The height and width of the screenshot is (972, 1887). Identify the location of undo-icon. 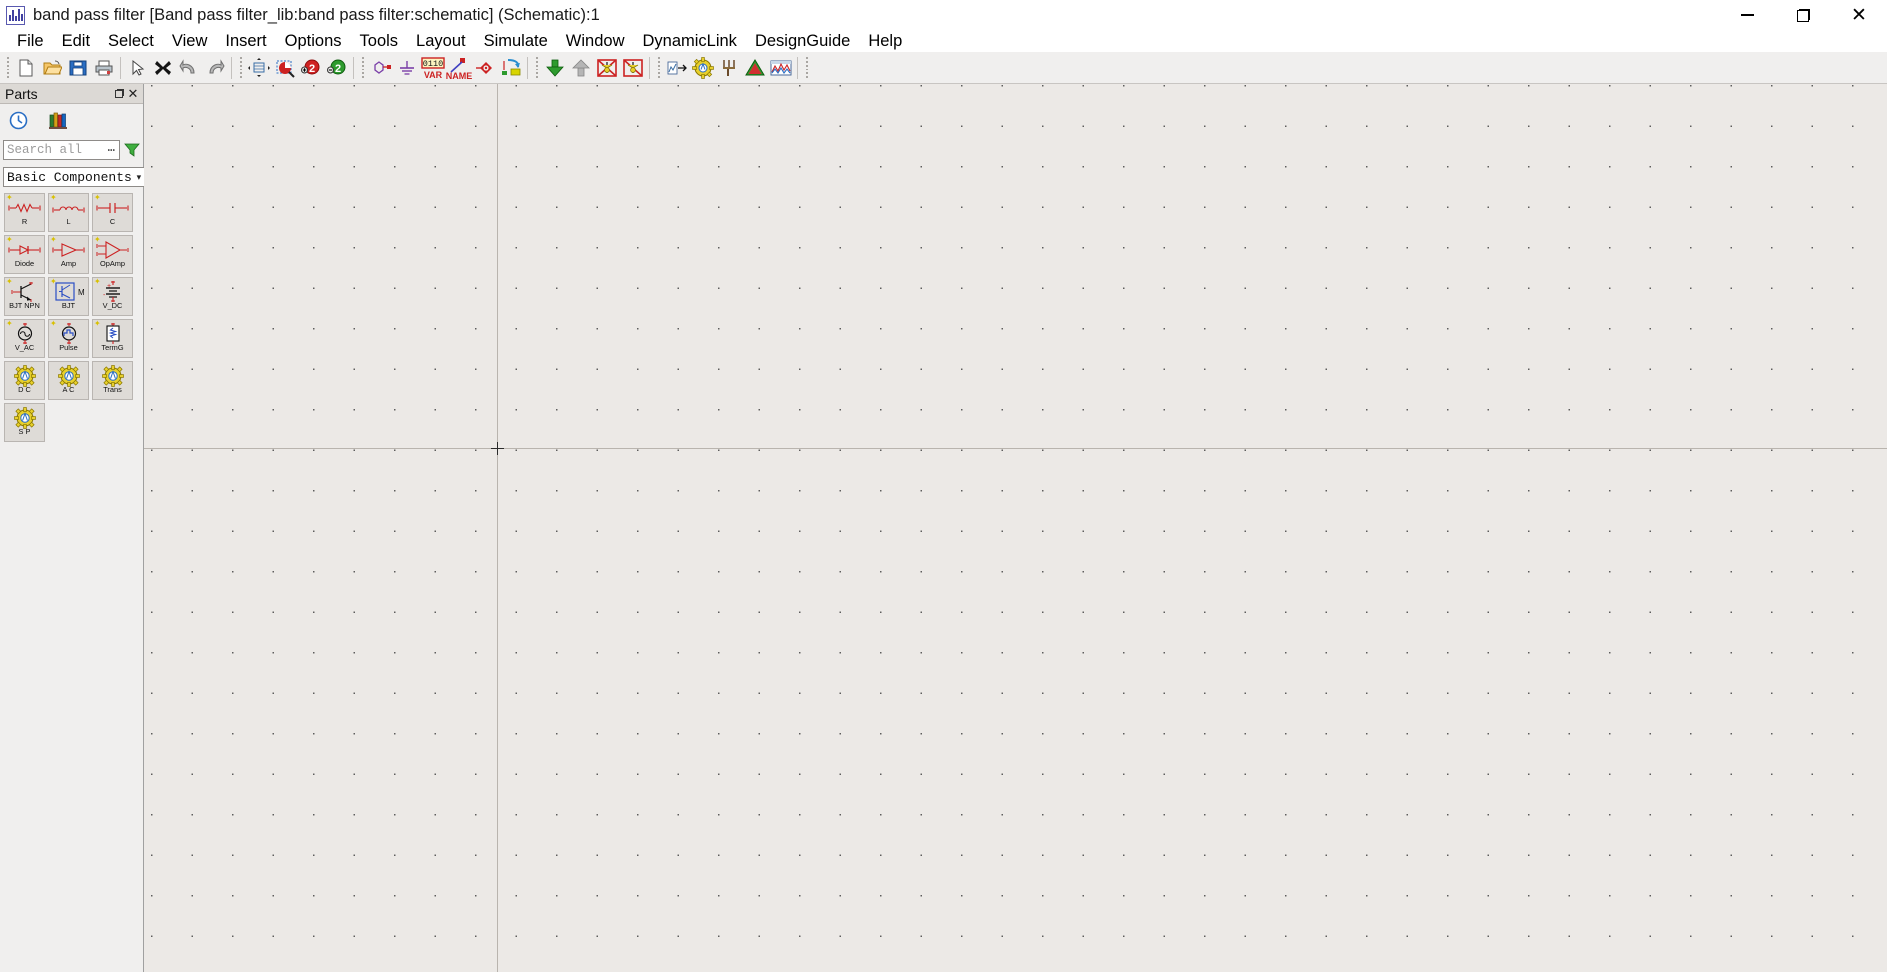
(189, 68).